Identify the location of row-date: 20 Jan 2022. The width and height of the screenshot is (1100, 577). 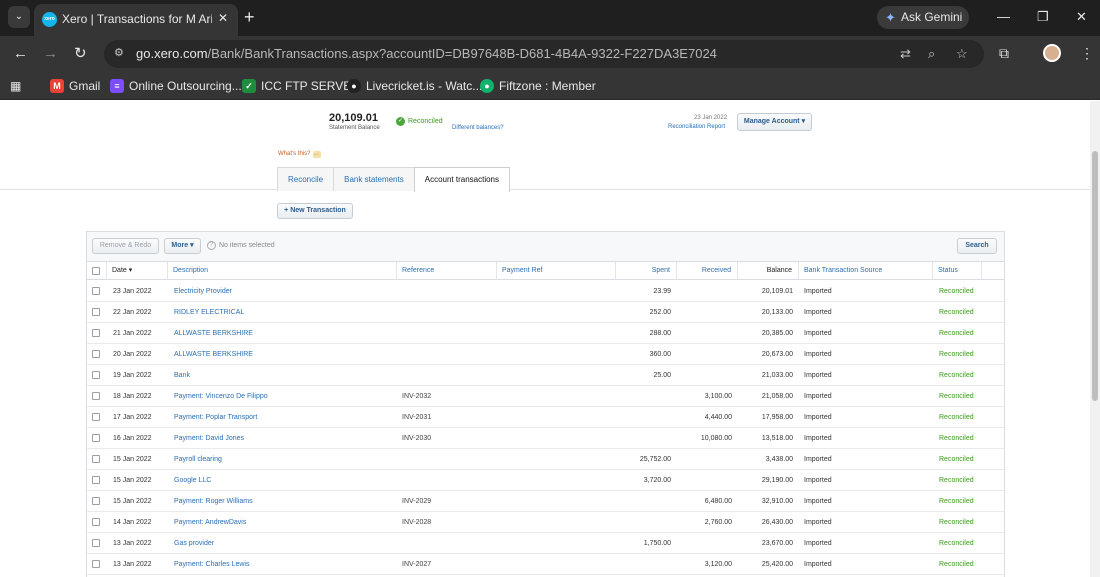
(132, 354).